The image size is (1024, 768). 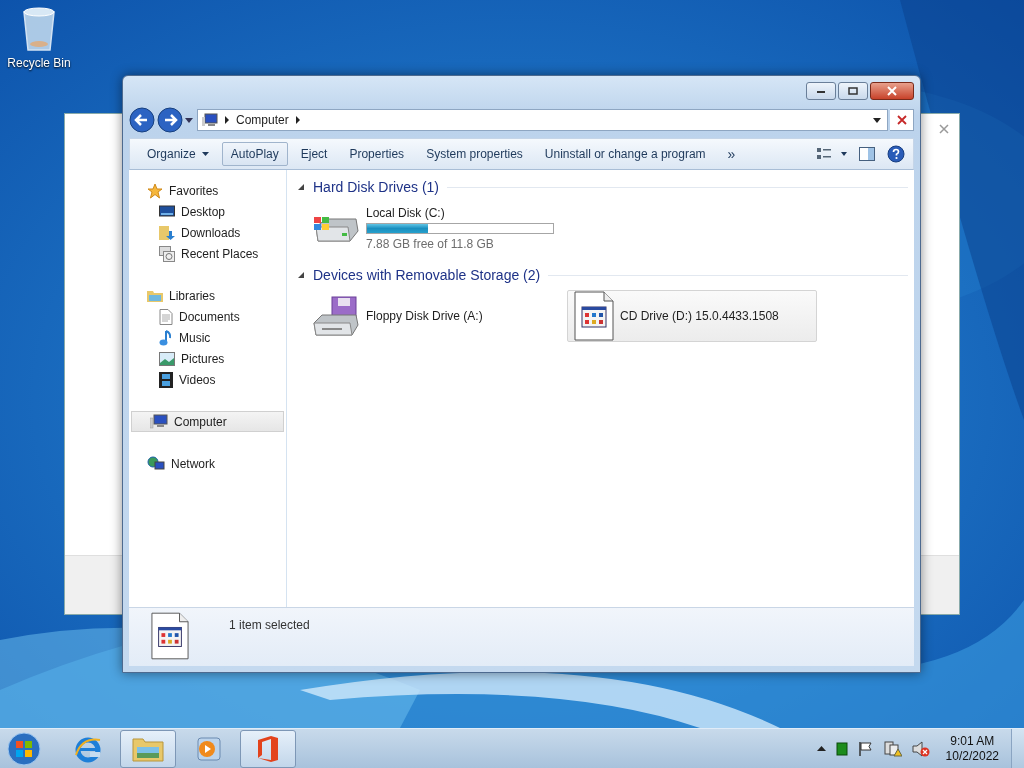 I want to click on caret-up-icon, so click(x=821, y=748).